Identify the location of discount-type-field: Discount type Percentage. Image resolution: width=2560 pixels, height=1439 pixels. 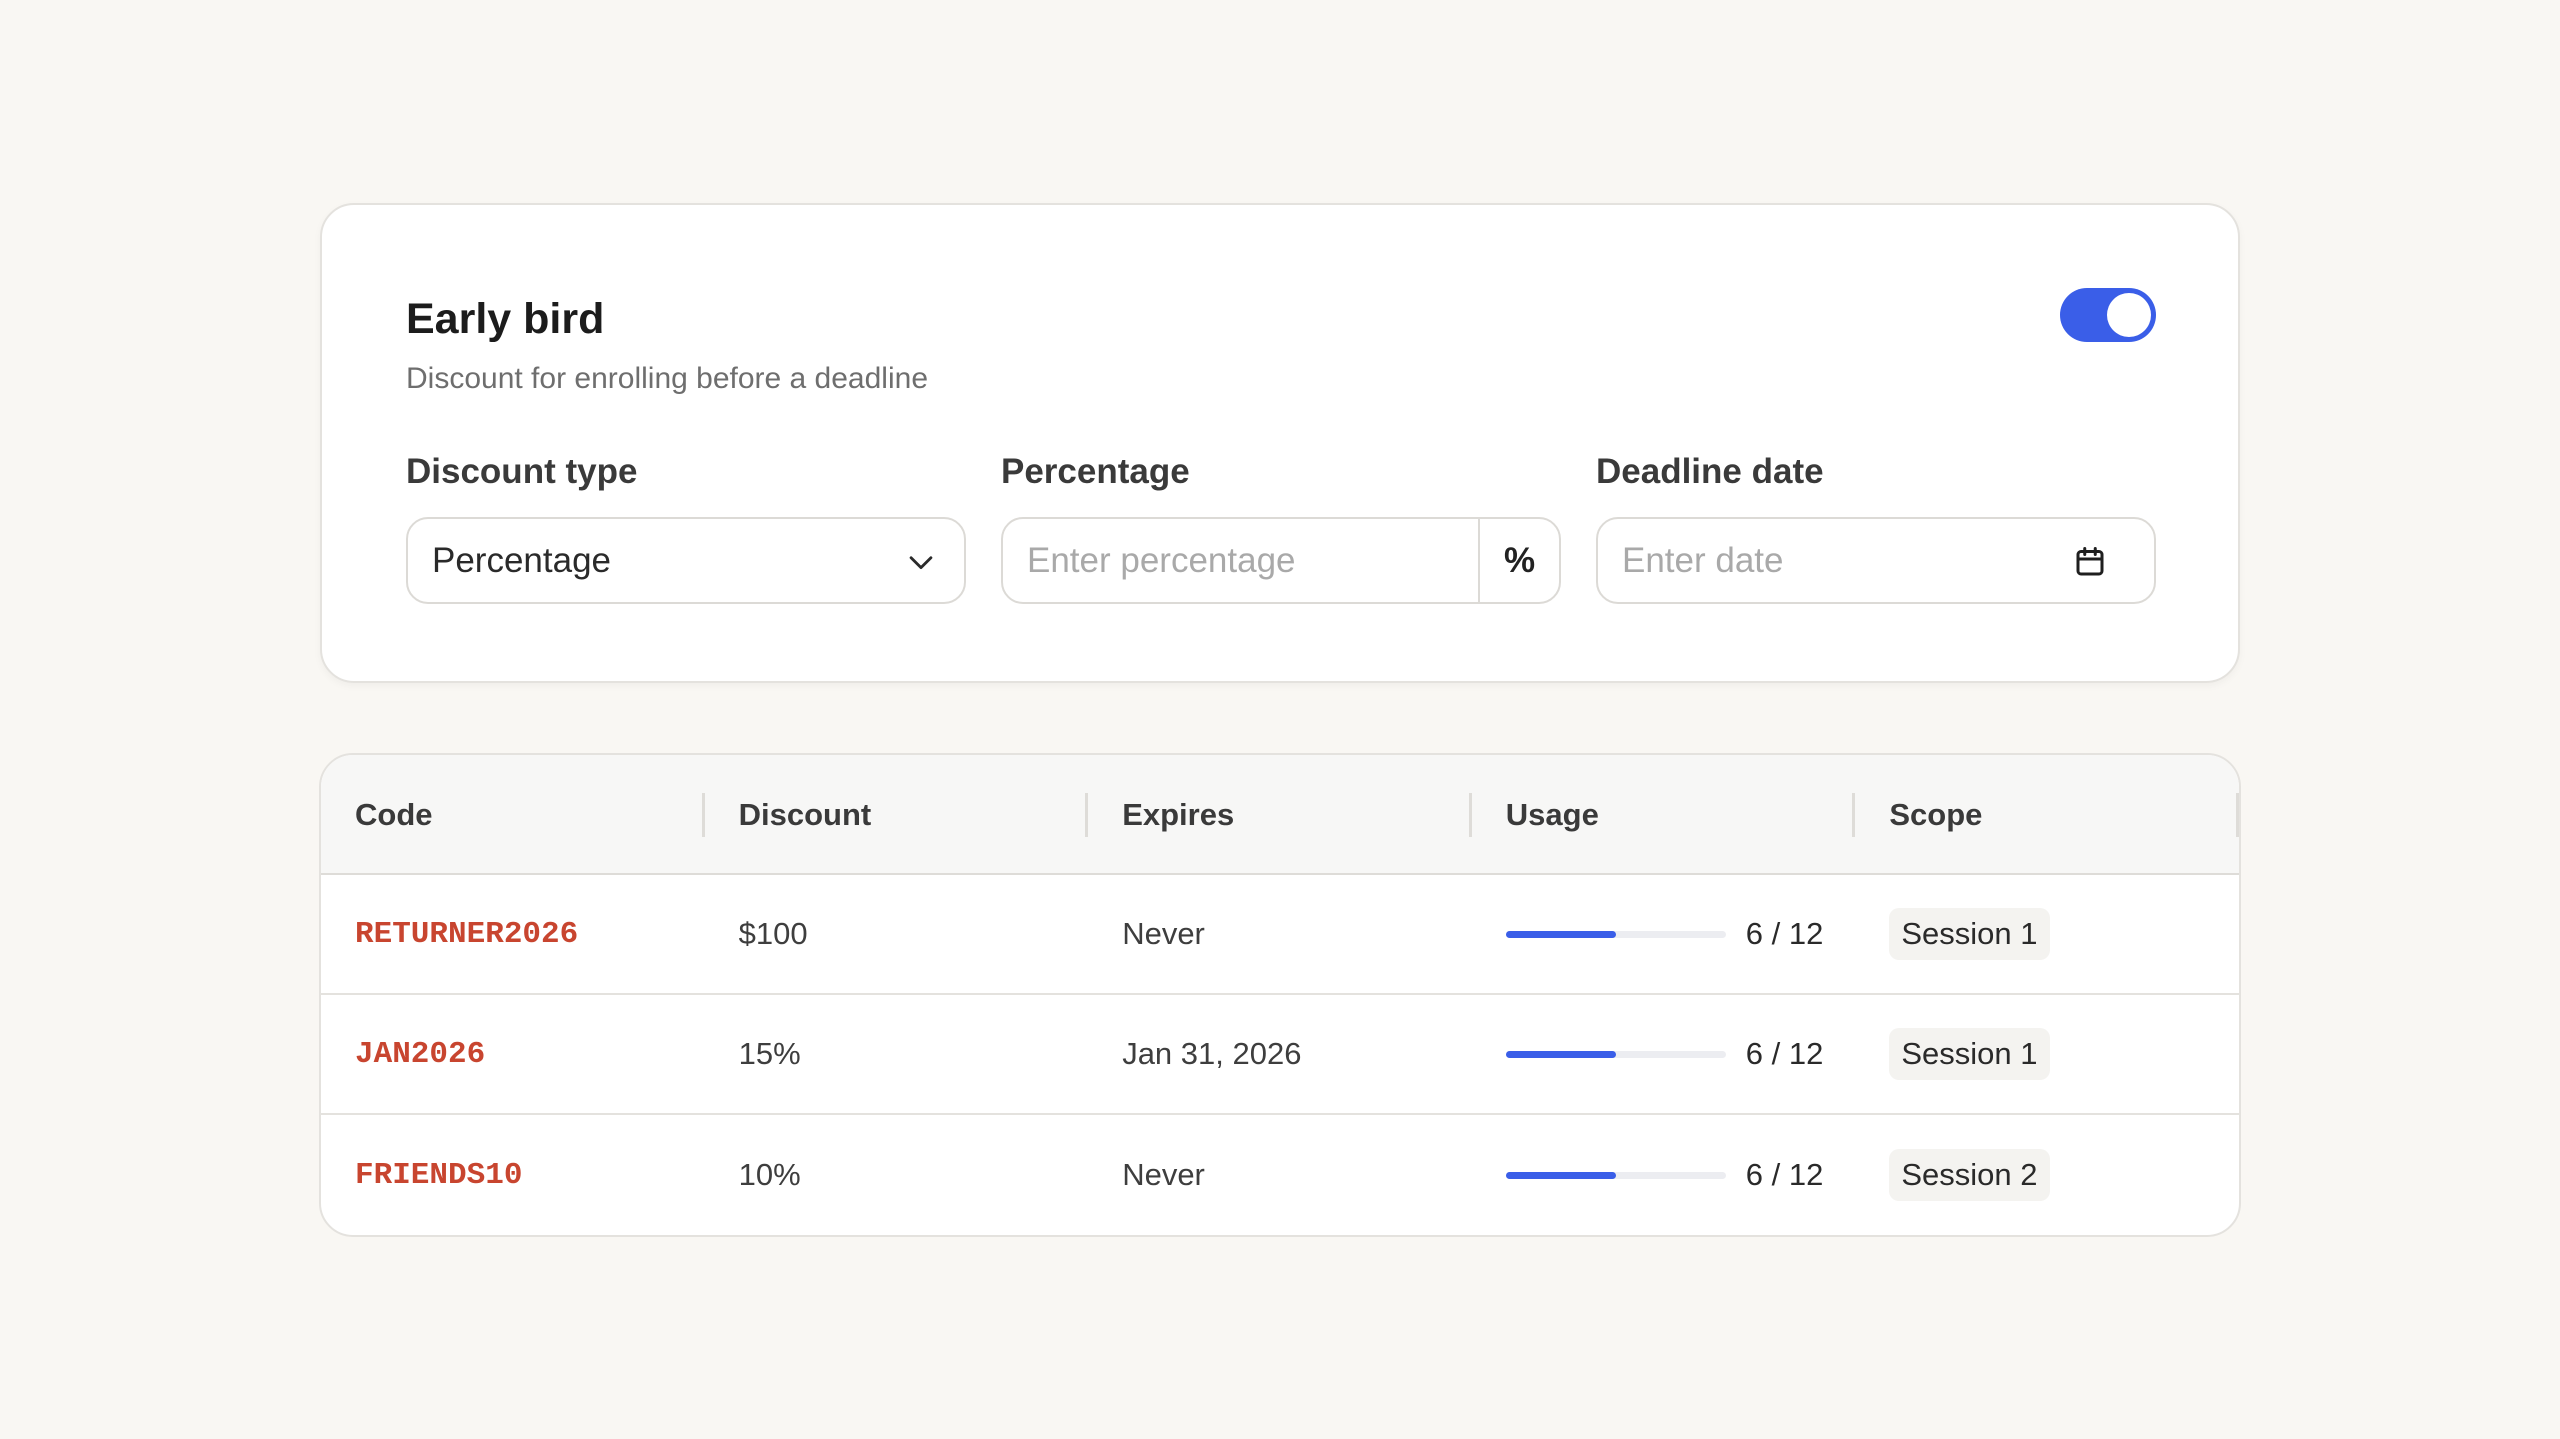
(686, 526).